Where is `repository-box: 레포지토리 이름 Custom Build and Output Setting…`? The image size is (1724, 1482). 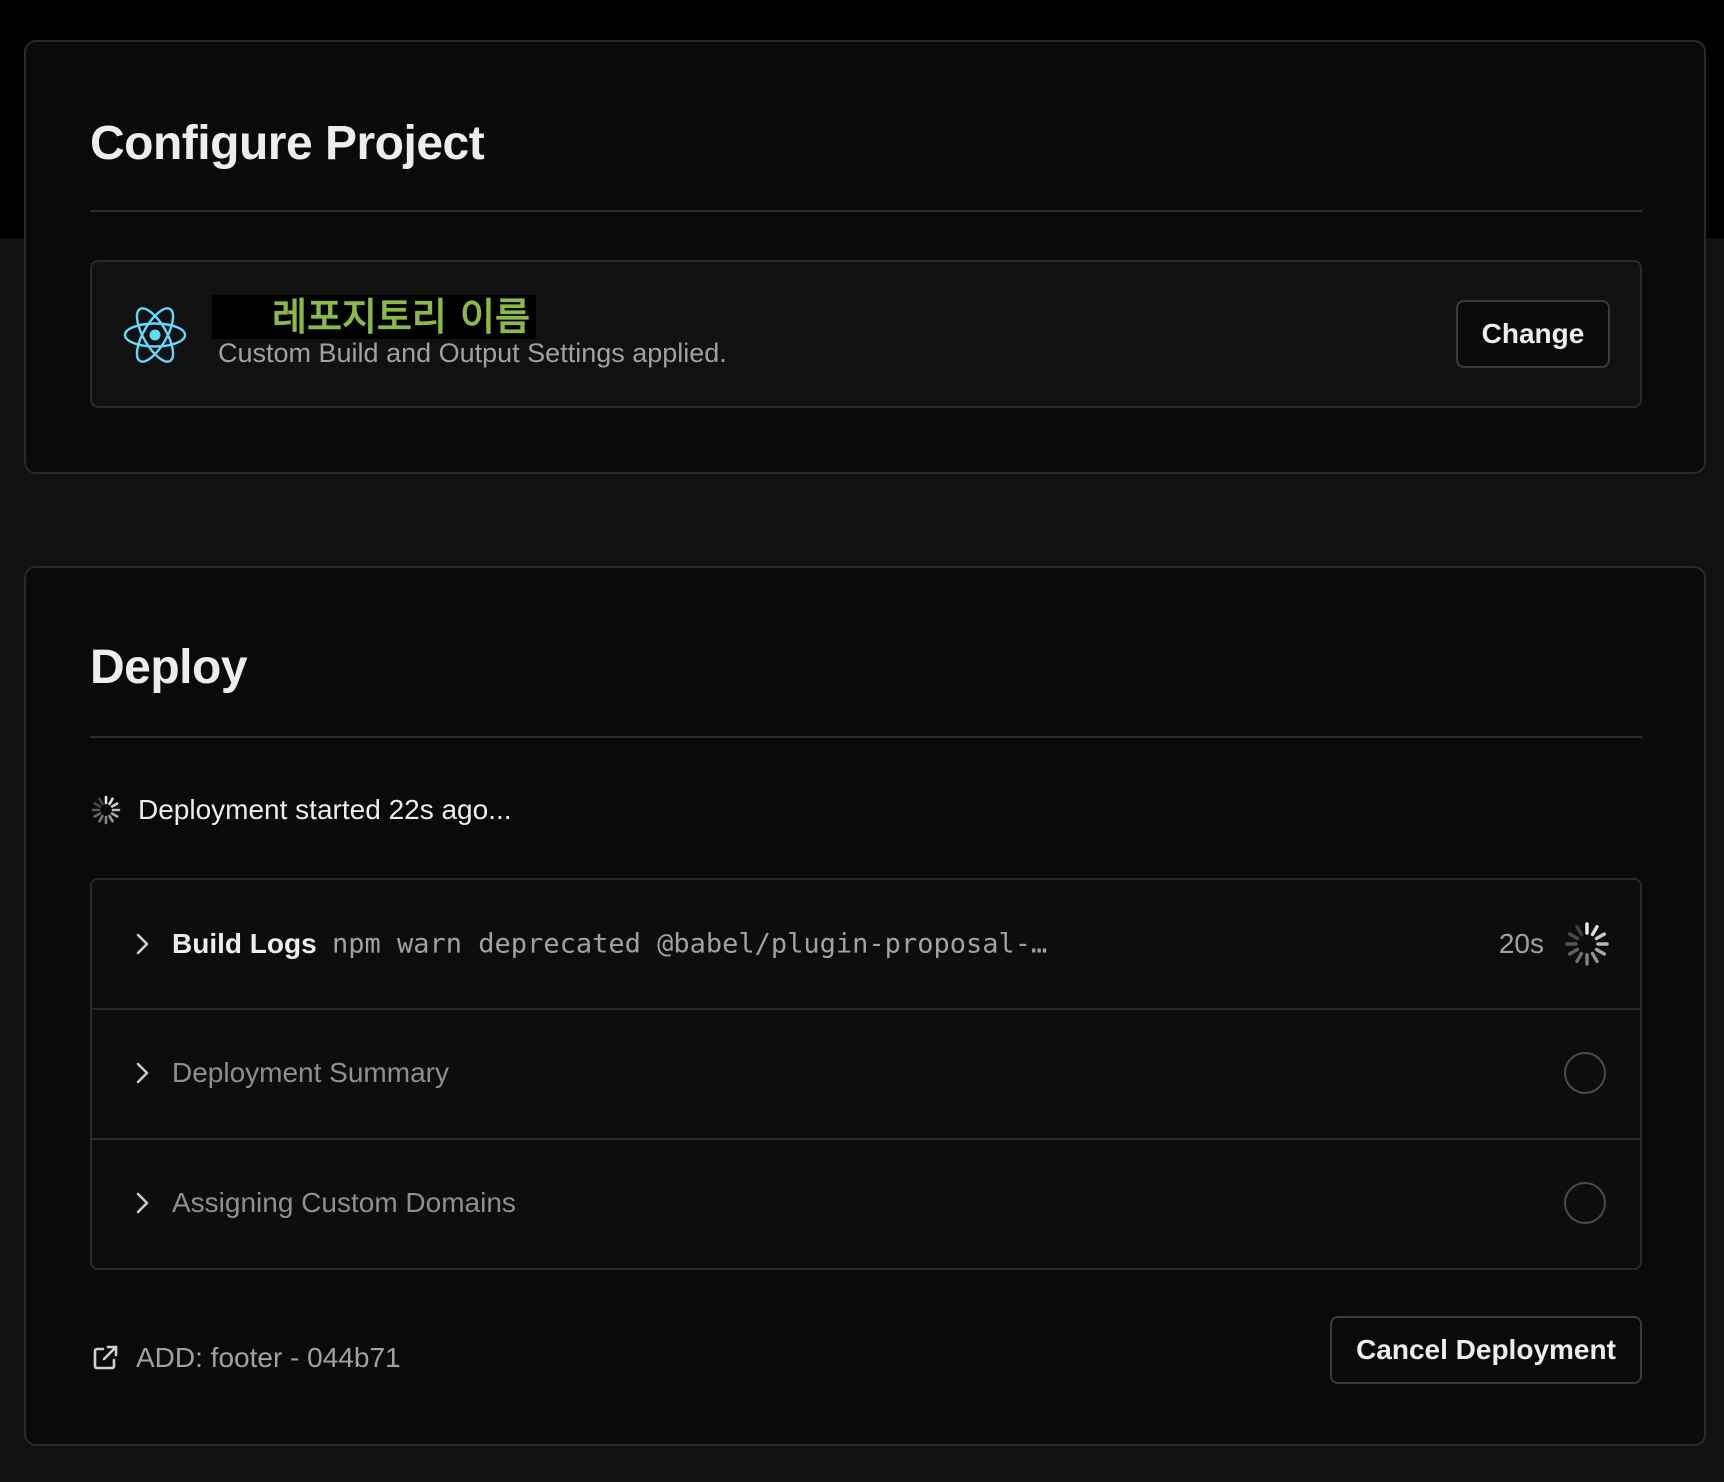 repository-box: 레포지토리 이름 Custom Build and Output Setting… is located at coordinates (866, 334).